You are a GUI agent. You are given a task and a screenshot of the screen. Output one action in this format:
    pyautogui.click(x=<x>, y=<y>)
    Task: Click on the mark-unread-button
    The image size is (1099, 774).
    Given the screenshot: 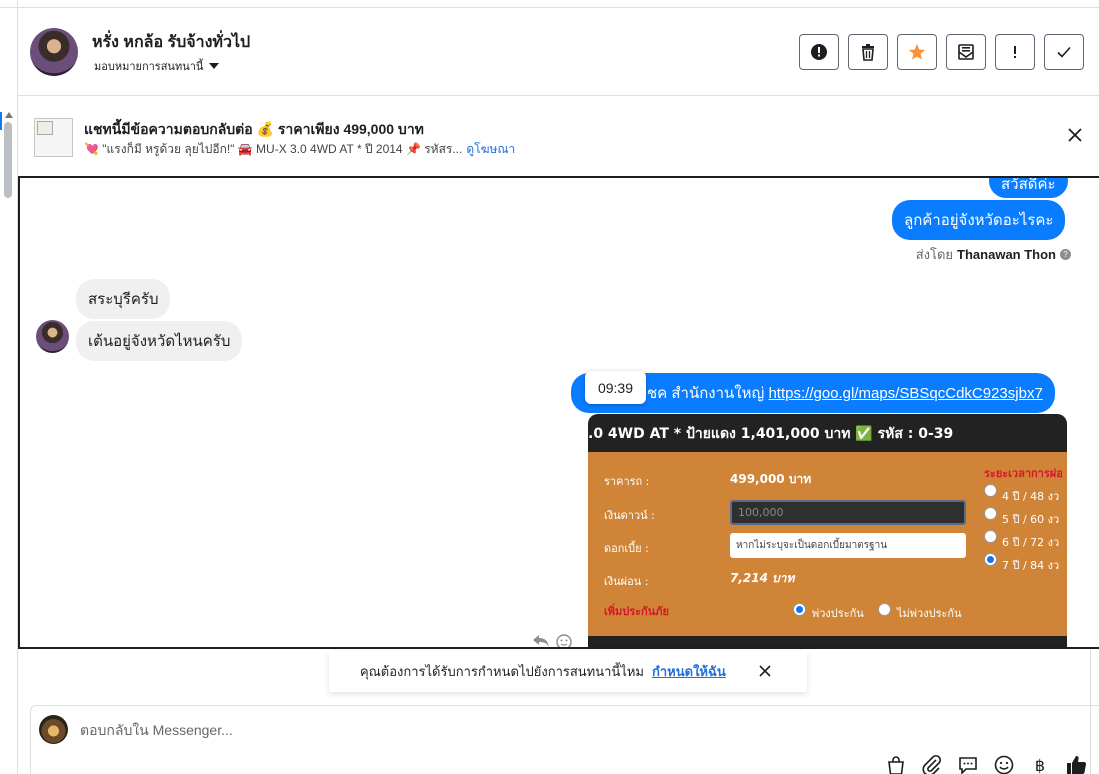 What is the action you would take?
    pyautogui.click(x=966, y=52)
    